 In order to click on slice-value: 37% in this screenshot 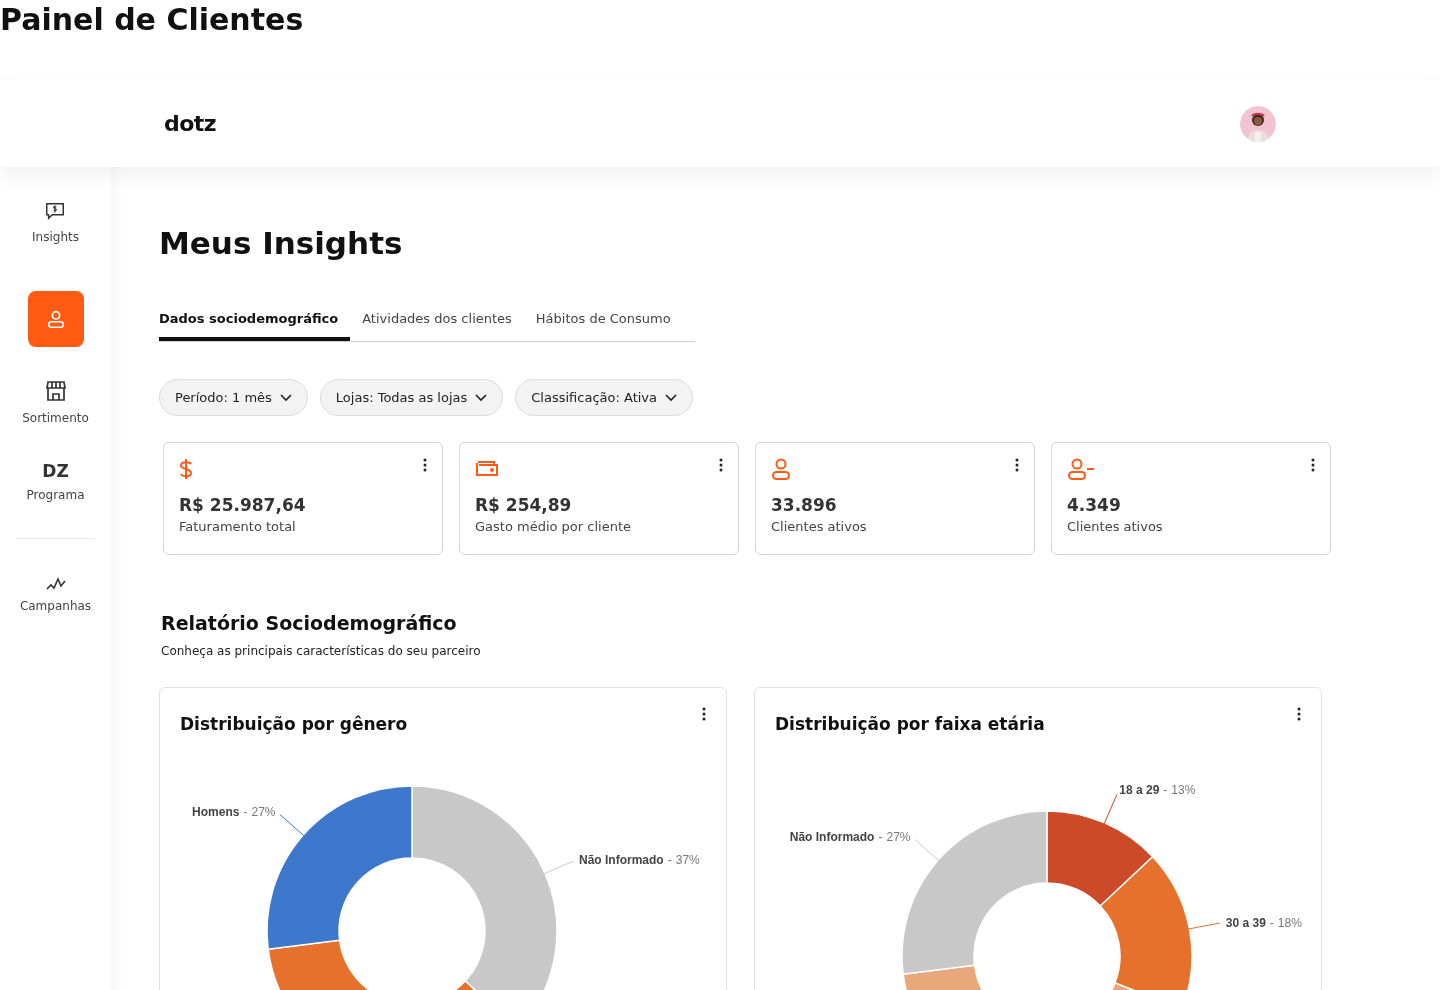, I will do `click(687, 860)`.